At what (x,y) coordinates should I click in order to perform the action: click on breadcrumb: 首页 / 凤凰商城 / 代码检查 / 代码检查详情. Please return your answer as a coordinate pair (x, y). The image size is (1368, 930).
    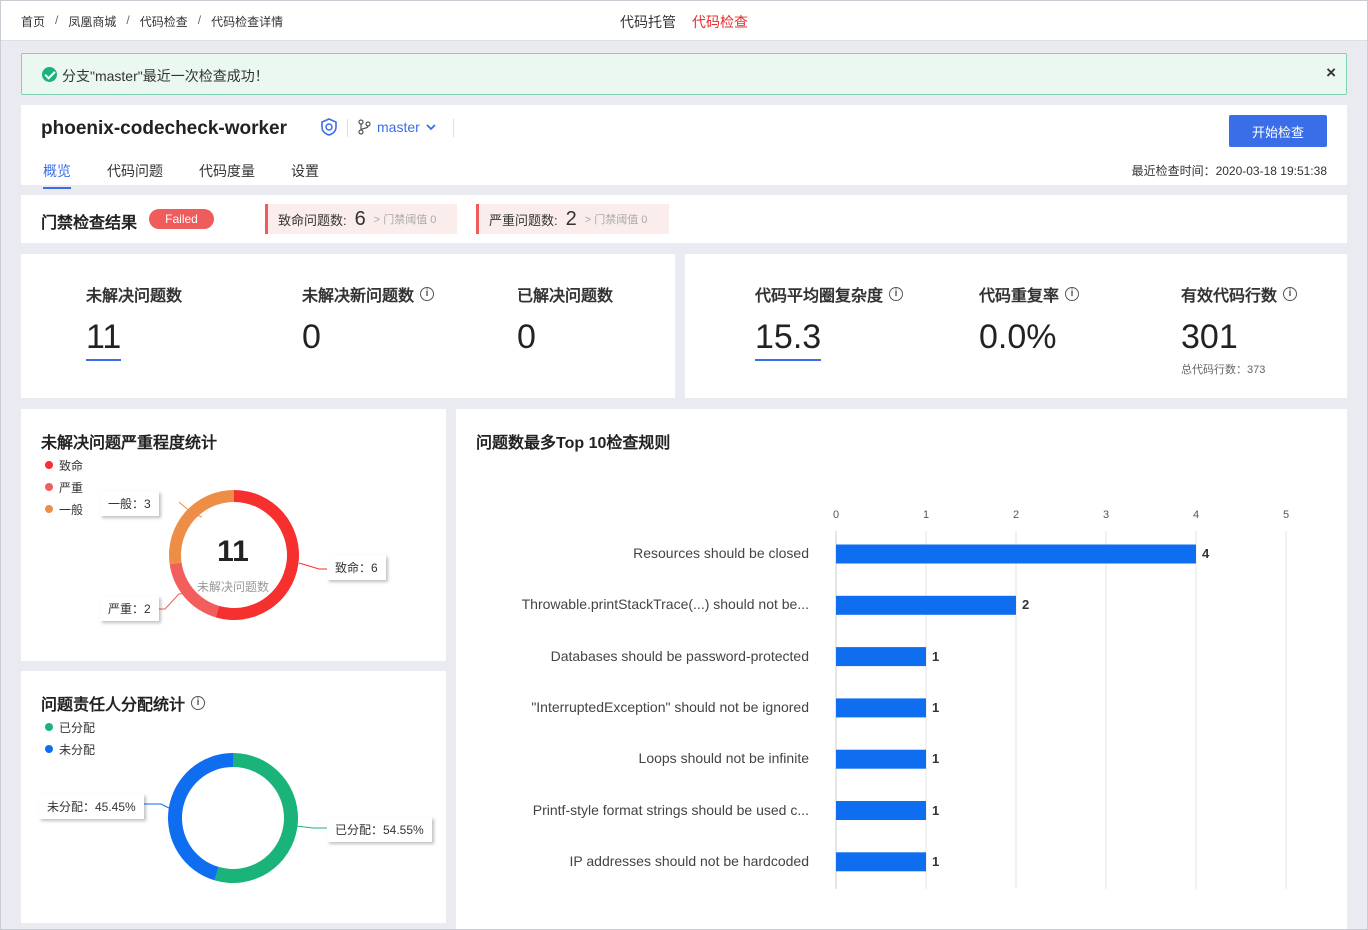
    Looking at the image, I should click on (152, 21).